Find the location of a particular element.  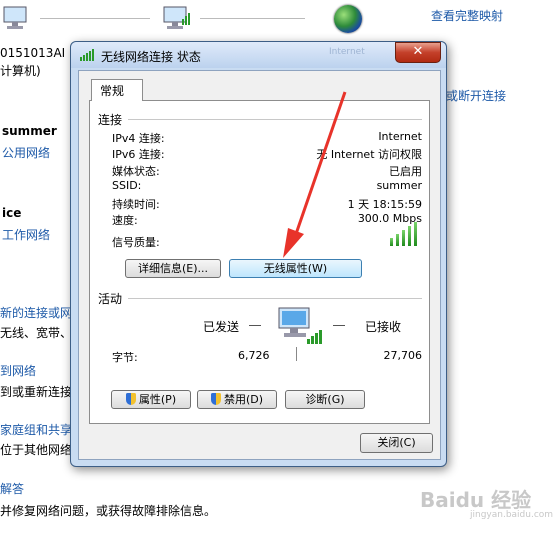

homegroup-desc: 位于其他网络 is located at coordinates (36, 450).